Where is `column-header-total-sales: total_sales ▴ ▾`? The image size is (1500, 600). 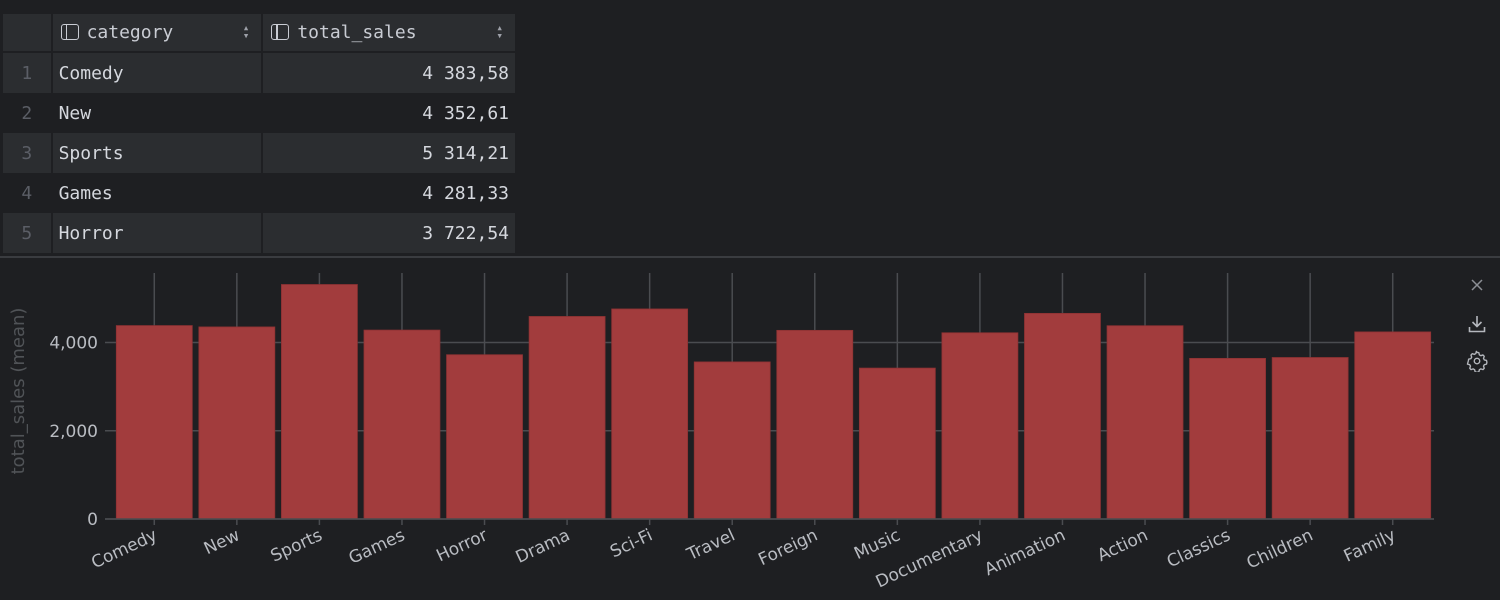 column-header-total-sales: total_sales ▴ ▾ is located at coordinates (389, 33).